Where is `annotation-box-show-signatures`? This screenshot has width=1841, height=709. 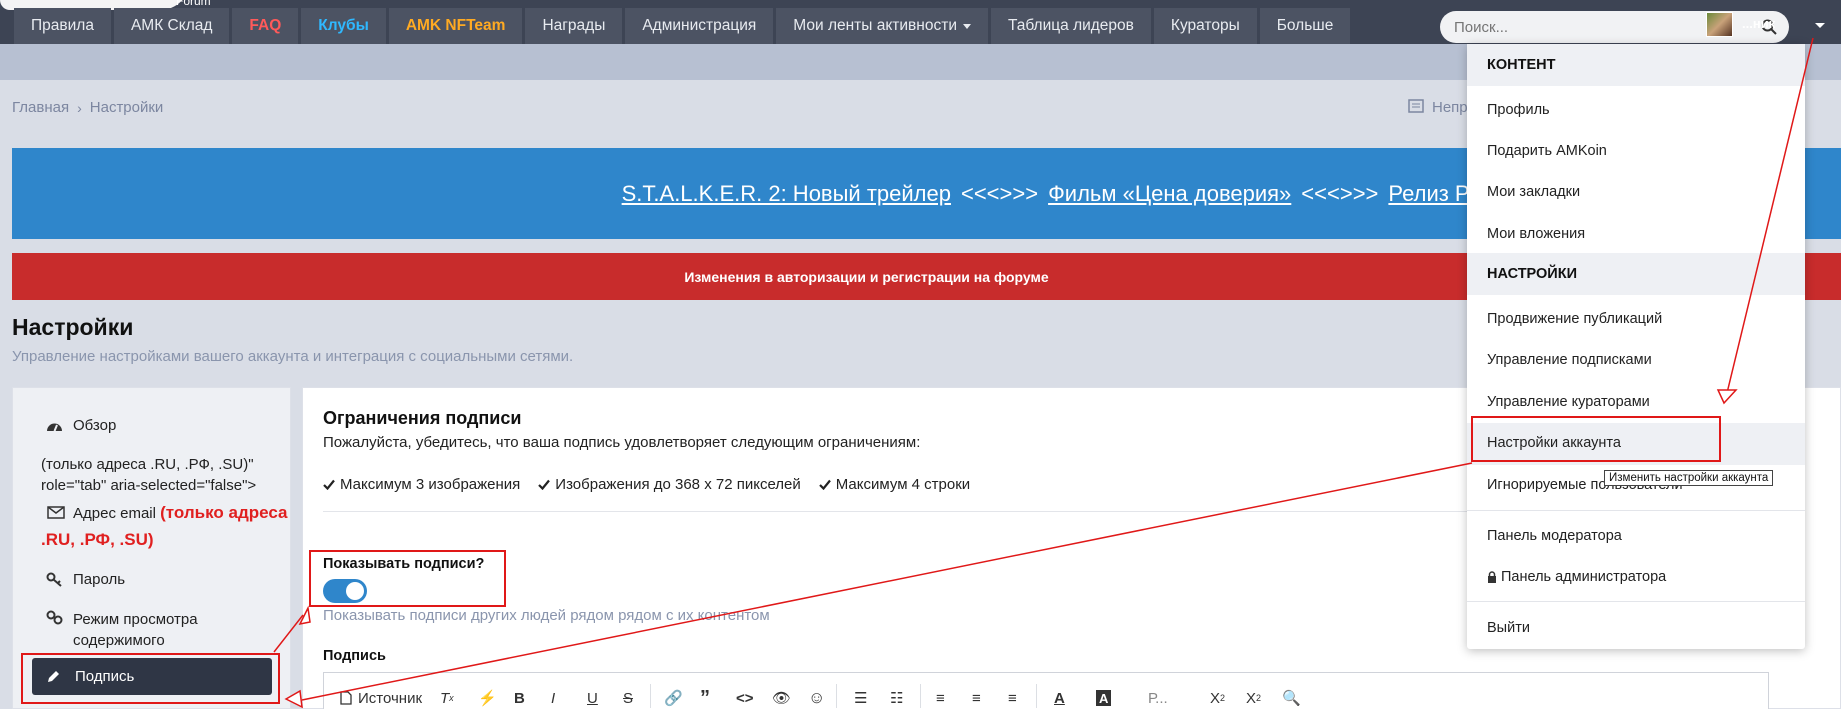 annotation-box-show-signatures is located at coordinates (407, 578).